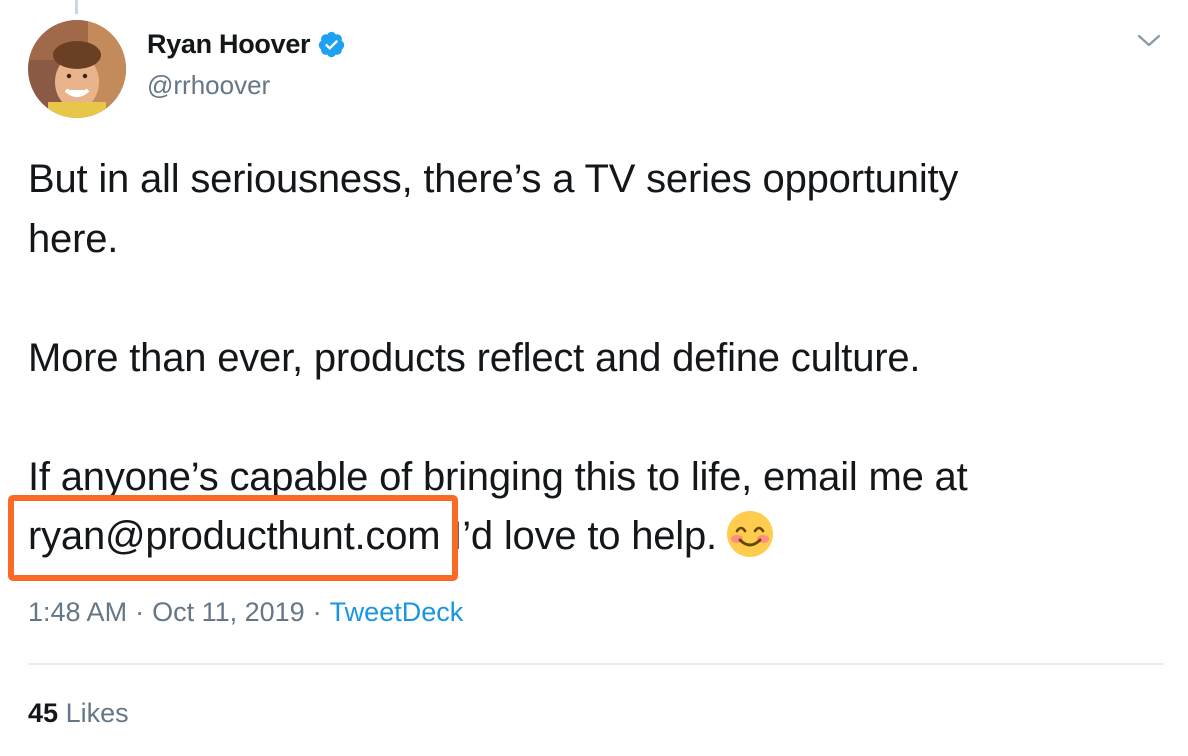  I want to click on smiling-face-icon, so click(749, 534).